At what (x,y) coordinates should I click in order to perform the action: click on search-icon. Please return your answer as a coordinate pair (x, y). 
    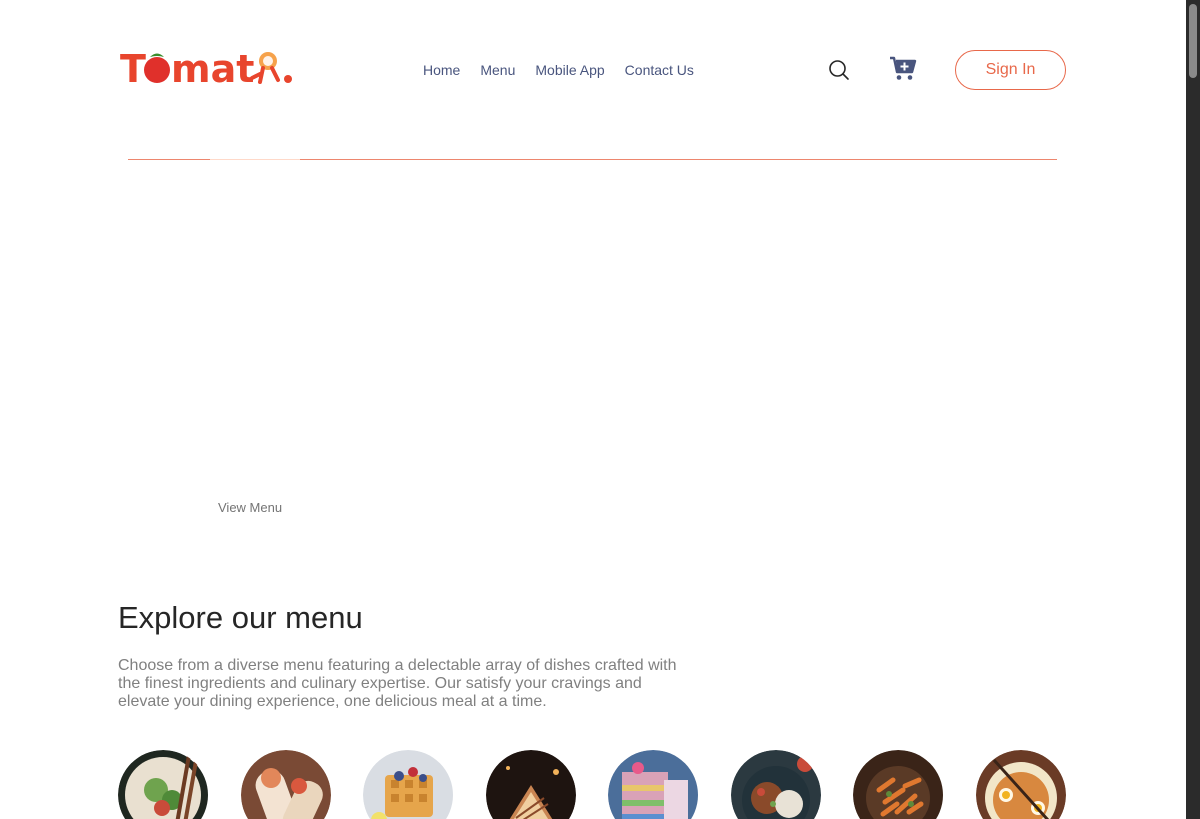
    Looking at the image, I should click on (839, 70).